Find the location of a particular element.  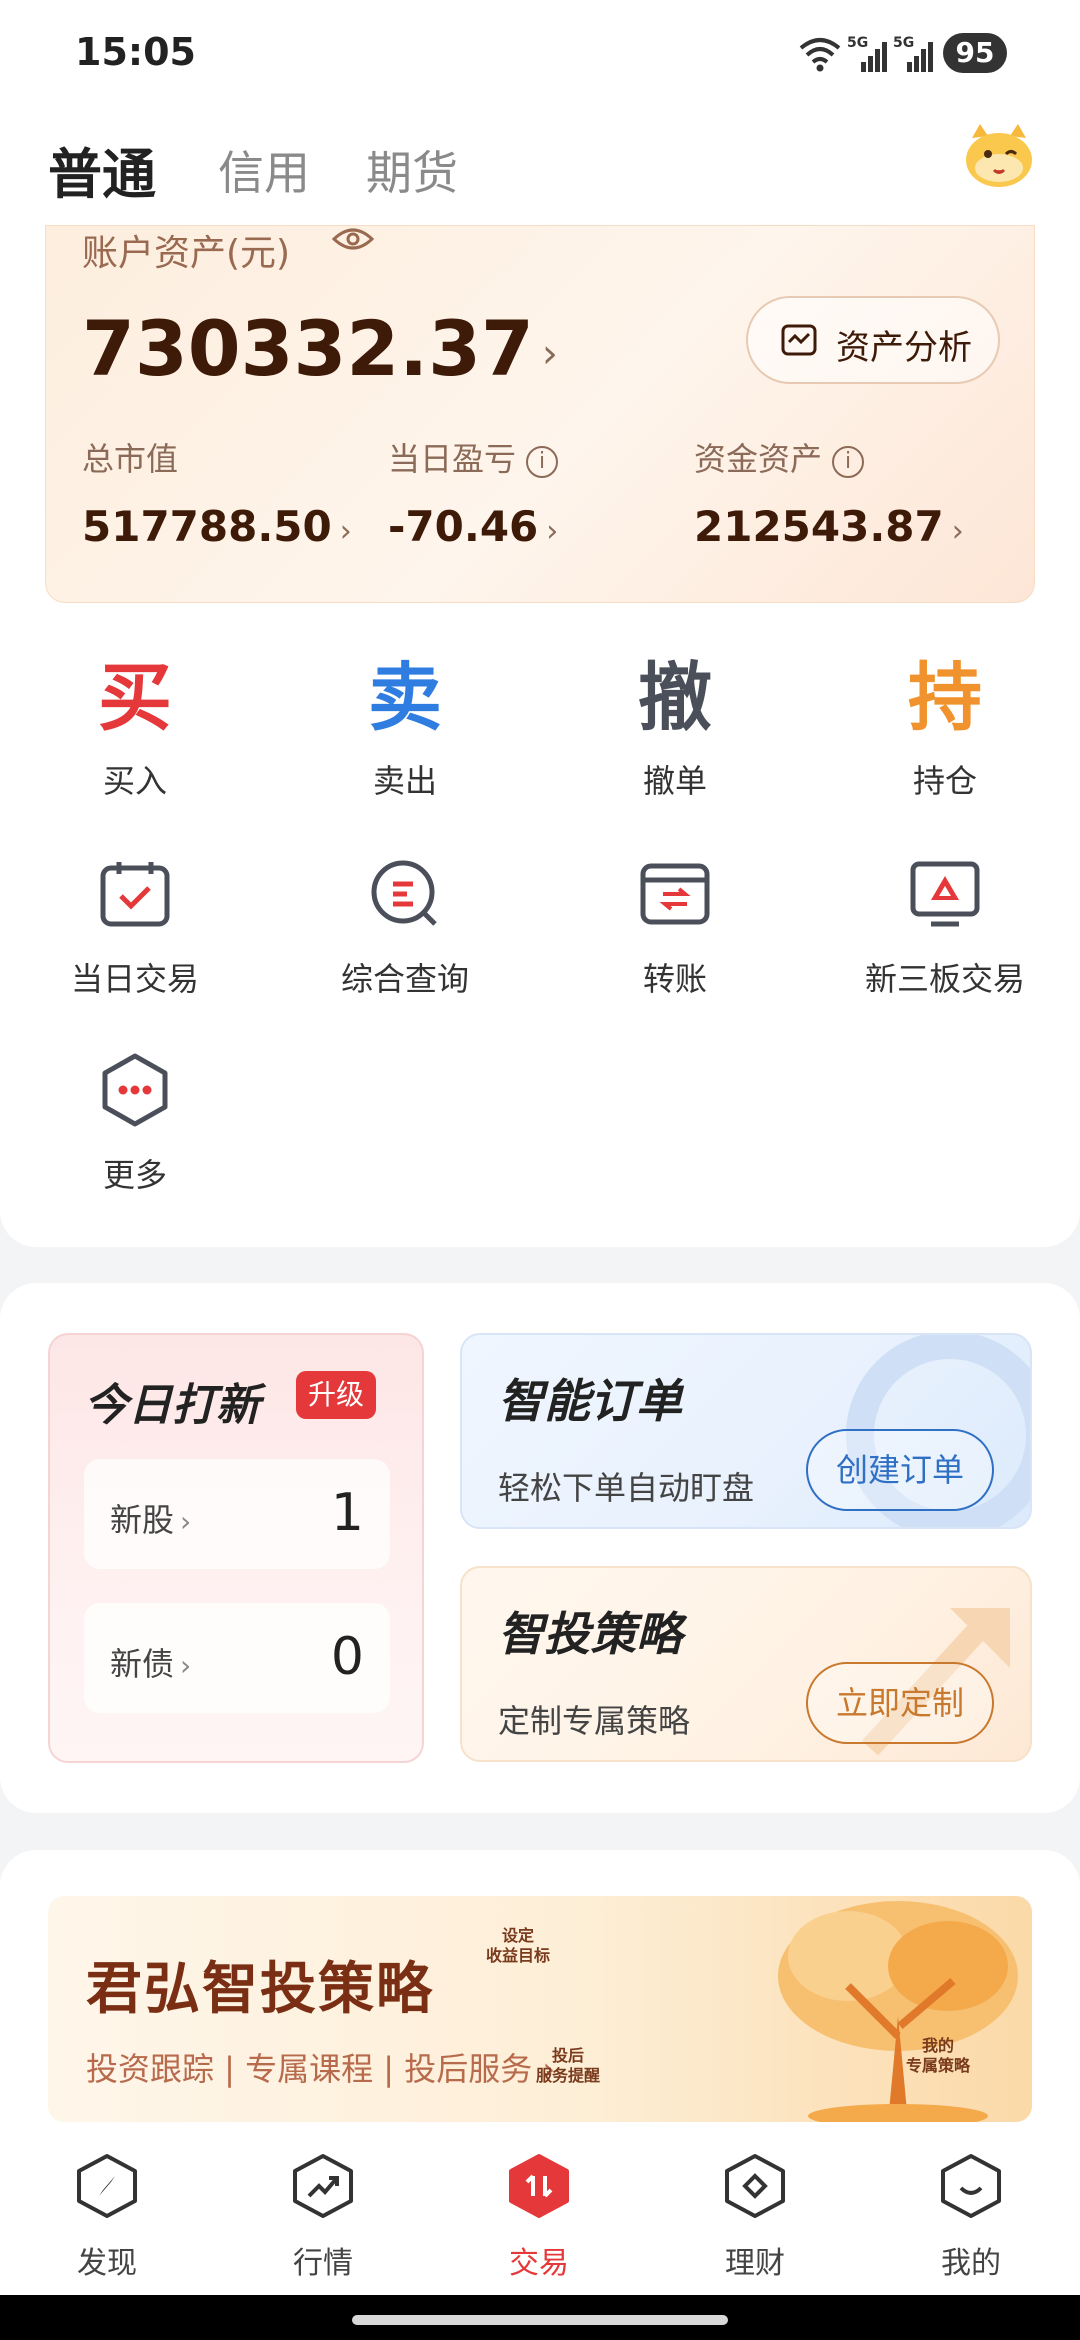

total-assets: 730332.37 › is located at coordinates (320, 348).